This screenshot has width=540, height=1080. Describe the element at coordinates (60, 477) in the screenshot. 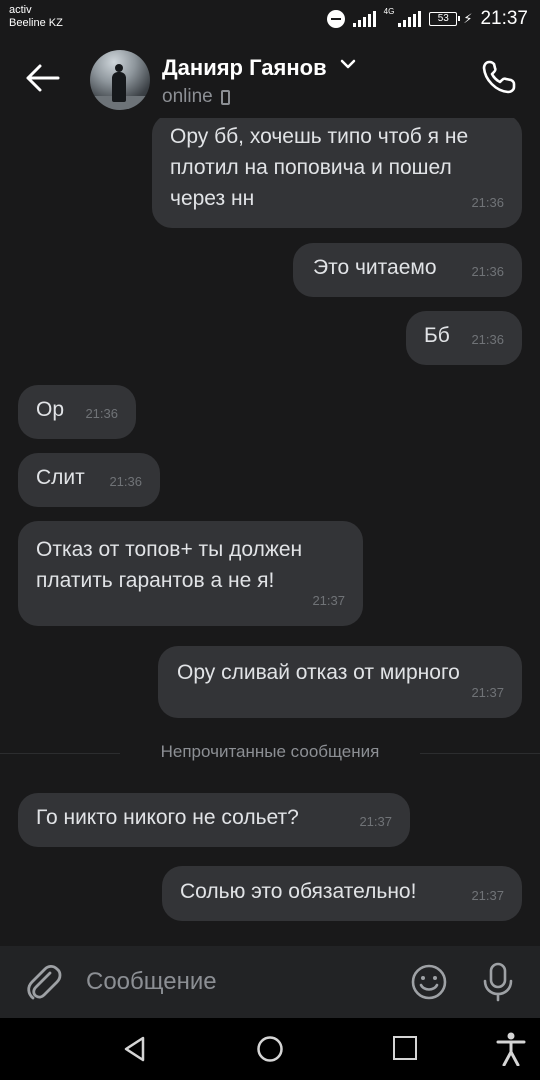

I see `message-text: Слит` at that location.